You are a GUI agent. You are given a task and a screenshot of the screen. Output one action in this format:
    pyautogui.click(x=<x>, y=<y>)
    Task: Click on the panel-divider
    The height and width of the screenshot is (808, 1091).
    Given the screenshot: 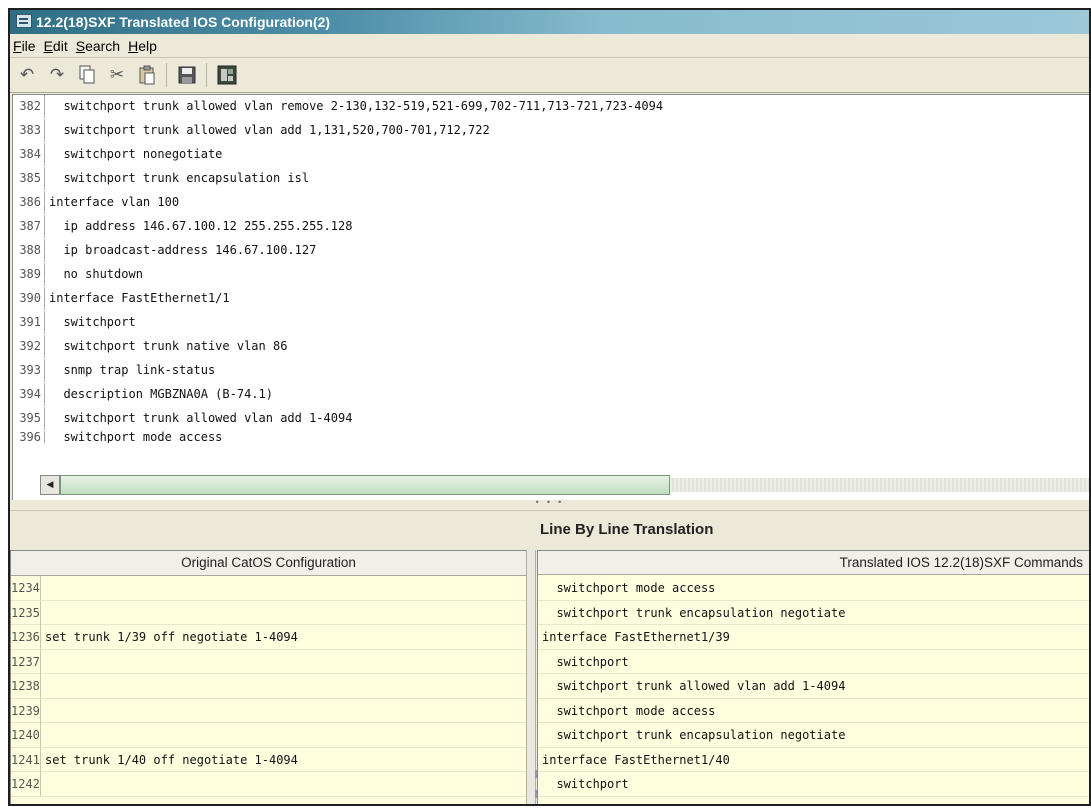 What is the action you would take?
    pyautogui.click(x=531, y=677)
    